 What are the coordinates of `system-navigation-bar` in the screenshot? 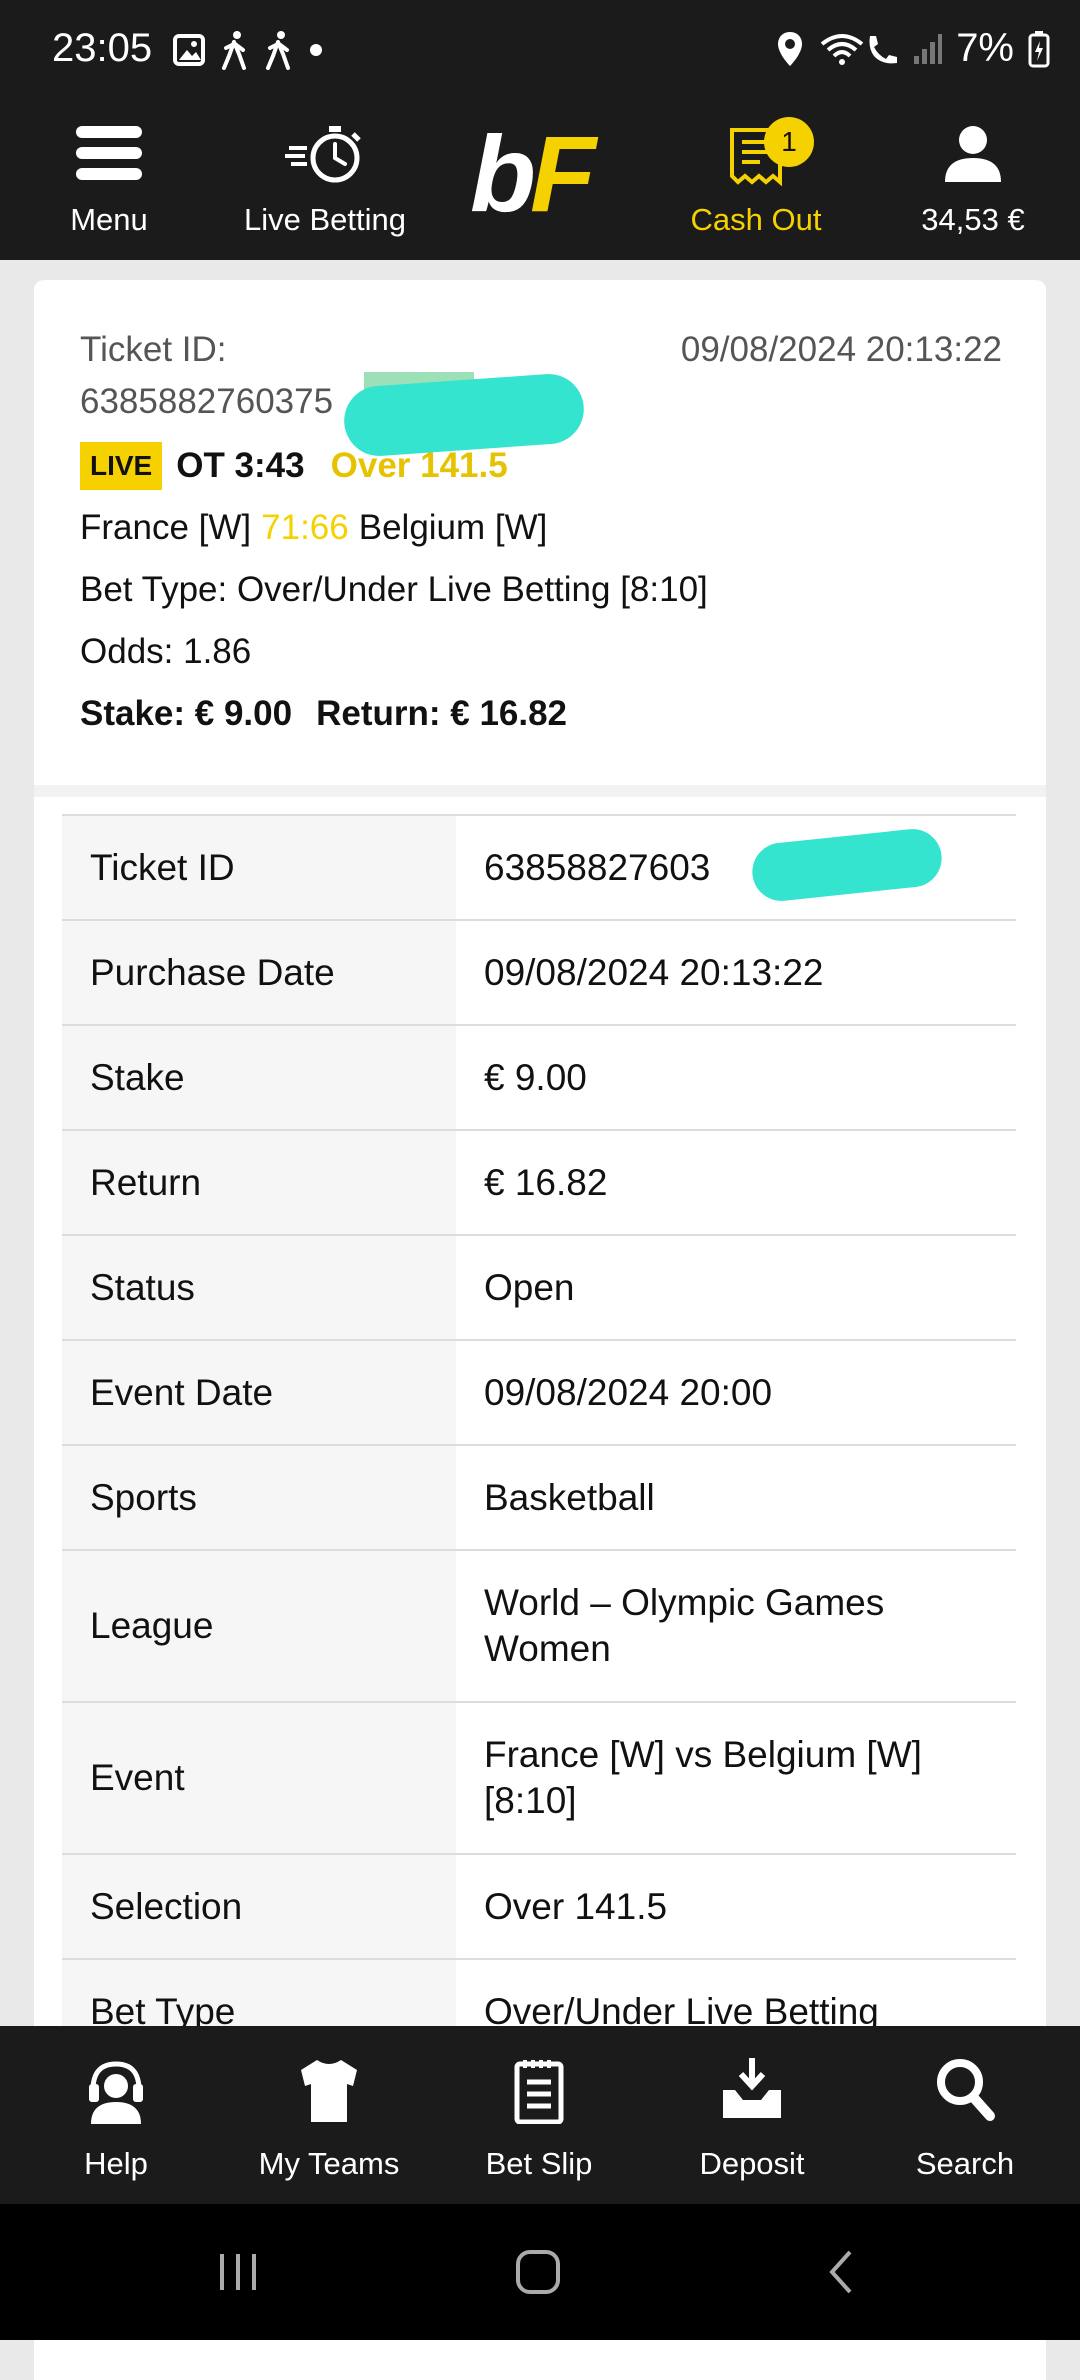 It's located at (540, 2272).